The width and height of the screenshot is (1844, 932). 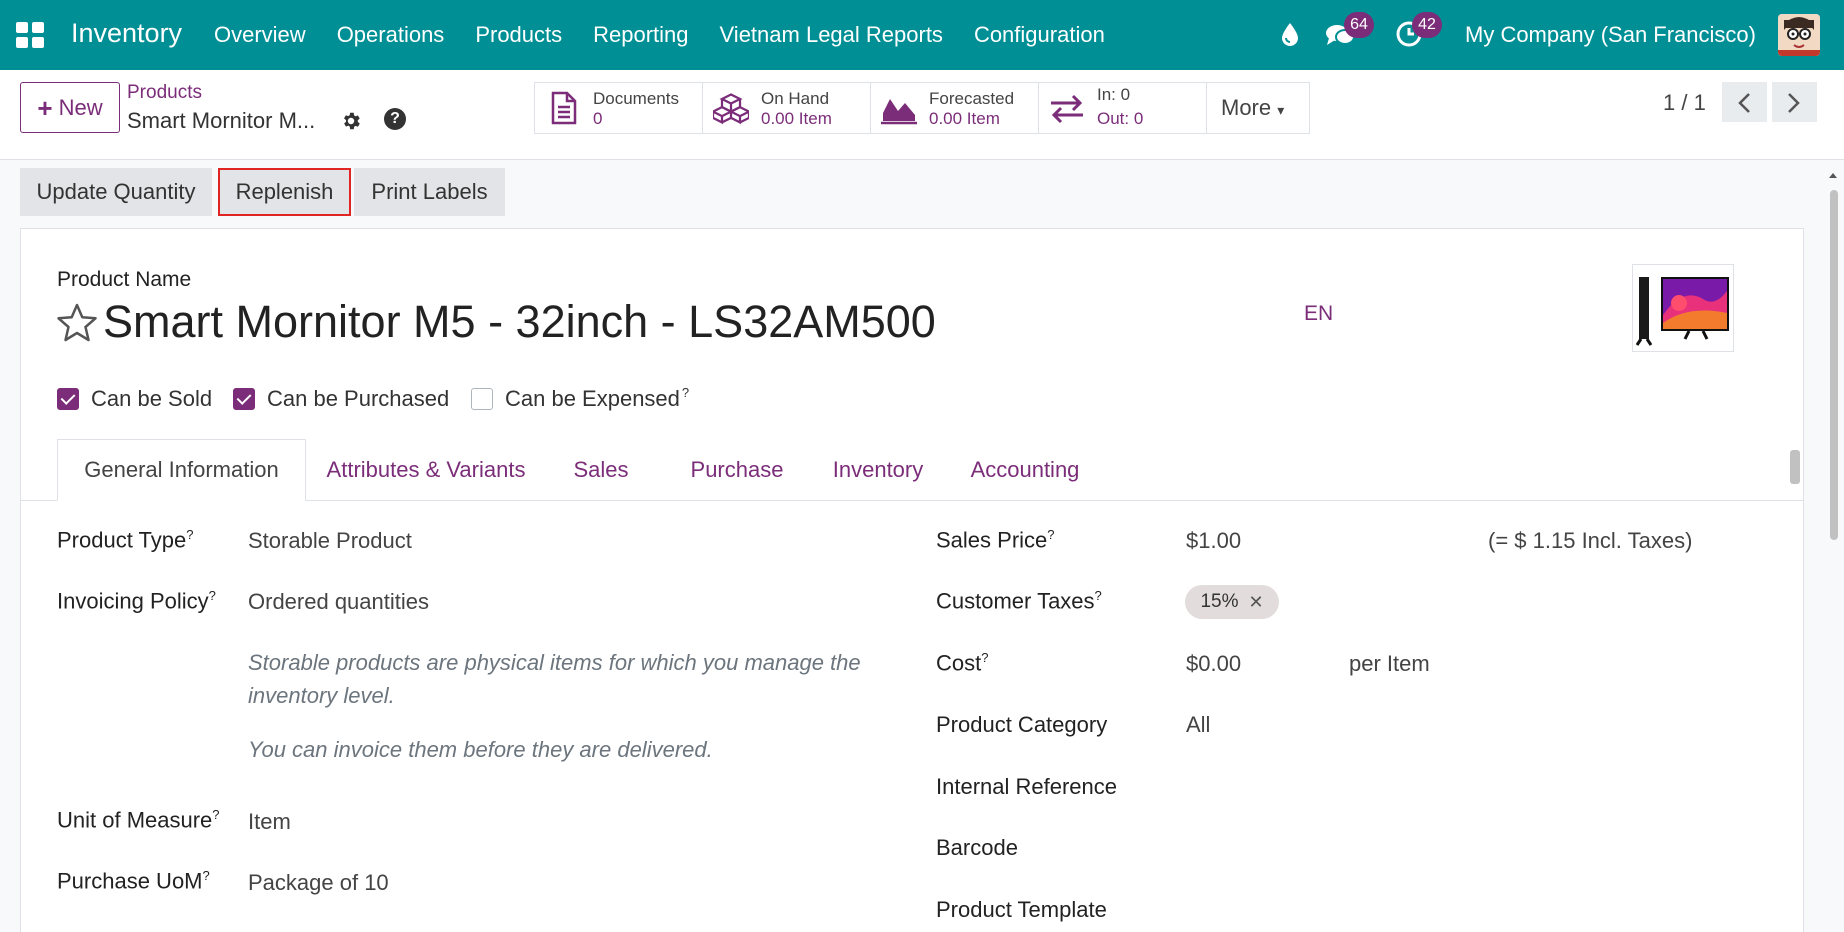 I want to click on menu-reporting: Reporting, so click(x=640, y=35).